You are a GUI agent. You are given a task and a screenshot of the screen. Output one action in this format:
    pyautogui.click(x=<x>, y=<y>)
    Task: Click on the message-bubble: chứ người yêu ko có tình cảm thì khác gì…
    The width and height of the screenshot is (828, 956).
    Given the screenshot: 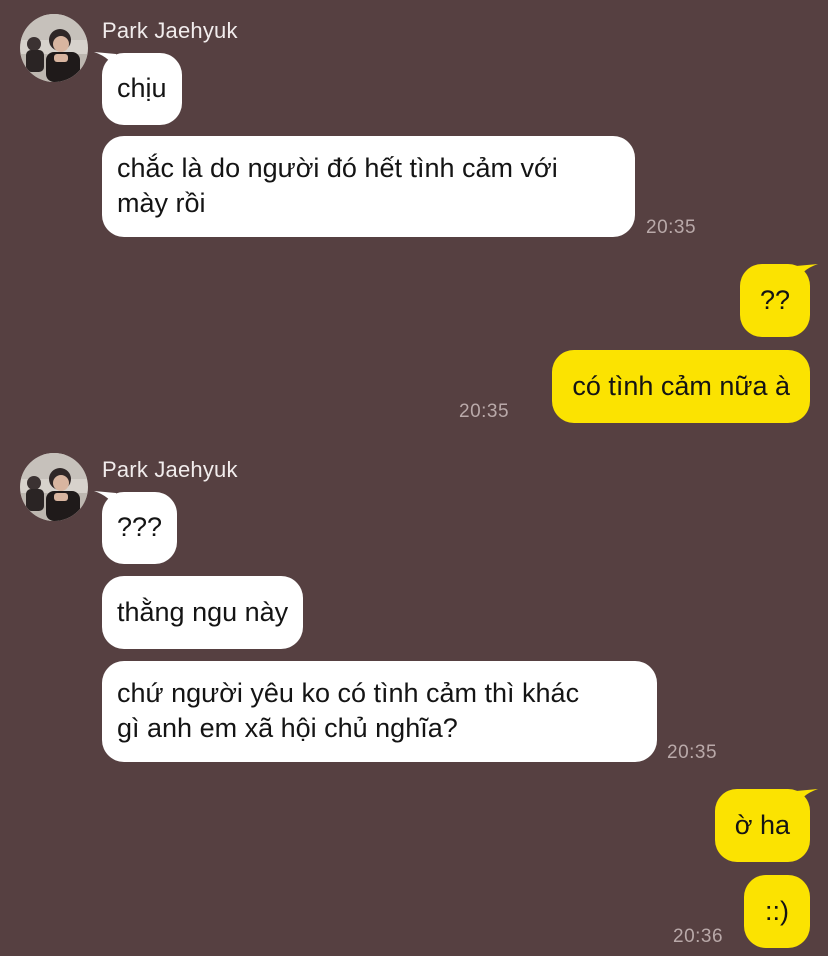 What is the action you would take?
    pyautogui.click(x=379, y=711)
    